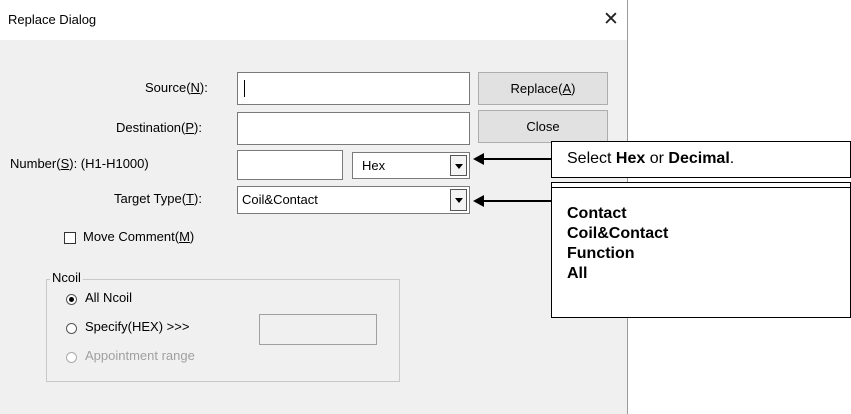  Describe the element at coordinates (71, 357) in the screenshot. I see `appointment-range-radio` at that location.